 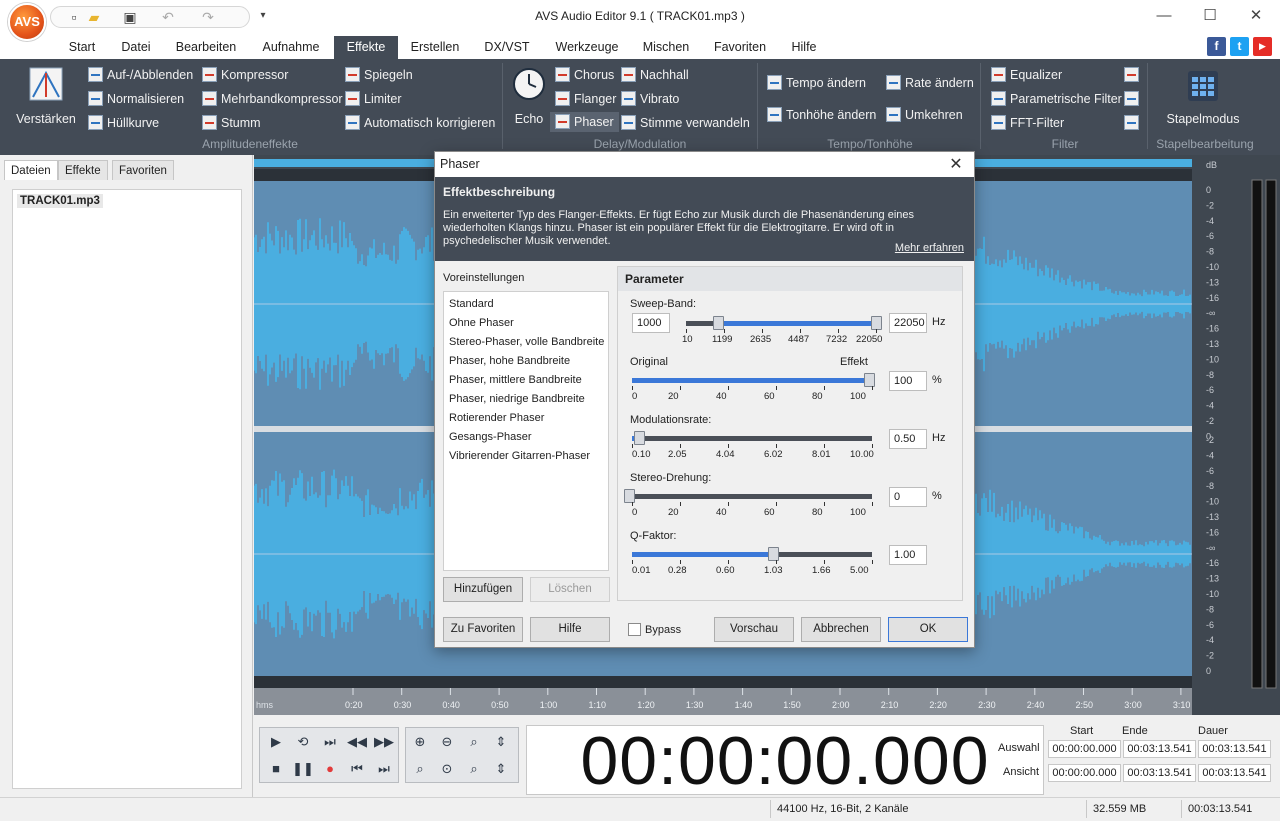 What do you see at coordinates (60, 201) in the screenshot?
I see `file-item: TRACK01.mp3` at bounding box center [60, 201].